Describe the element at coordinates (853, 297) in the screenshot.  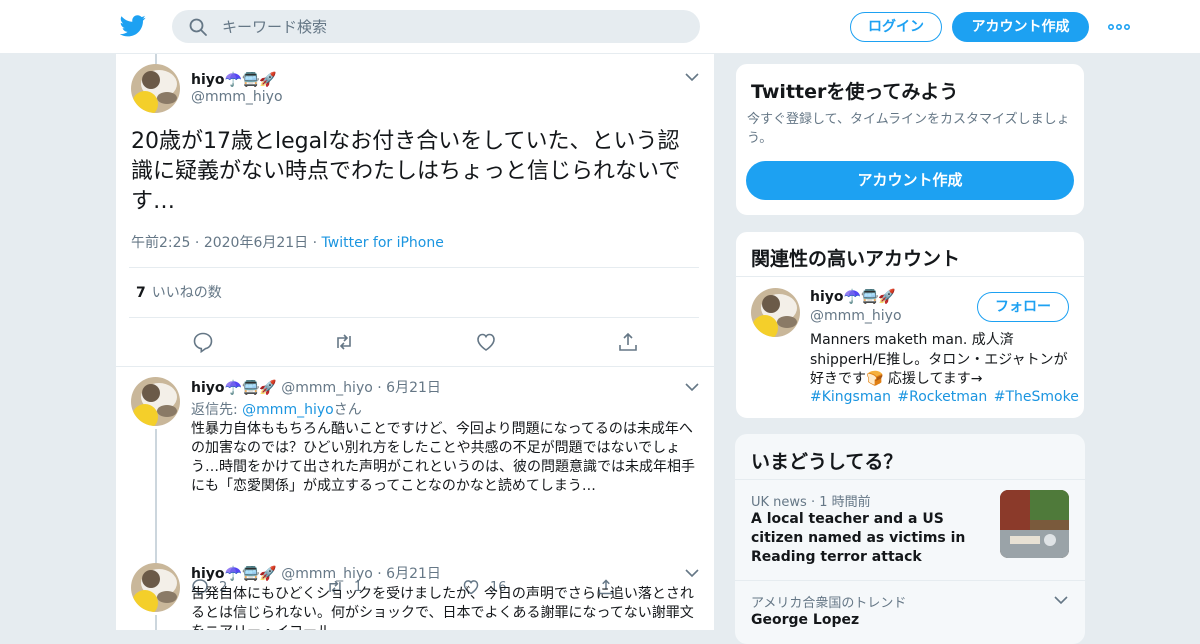
I see `related-account-name: hiyo☂️🚍🚀` at that location.